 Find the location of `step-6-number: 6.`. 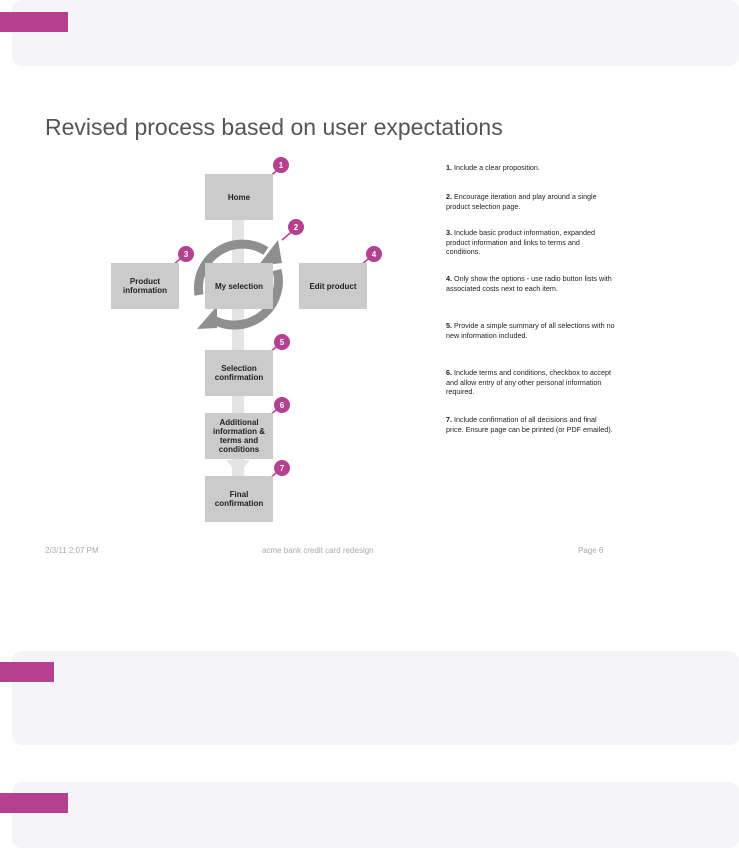

step-6-number: 6. is located at coordinates (449, 372).